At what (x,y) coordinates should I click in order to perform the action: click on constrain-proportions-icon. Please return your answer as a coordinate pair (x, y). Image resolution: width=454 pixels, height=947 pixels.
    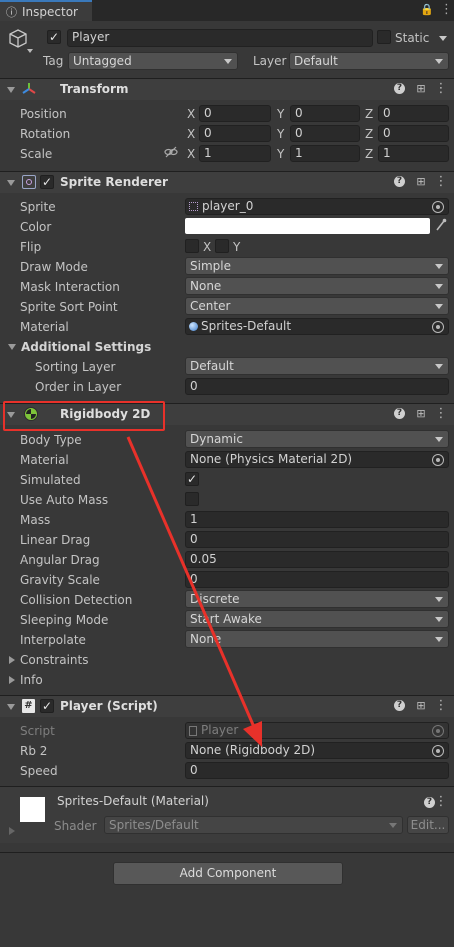
    Looking at the image, I should click on (171, 153).